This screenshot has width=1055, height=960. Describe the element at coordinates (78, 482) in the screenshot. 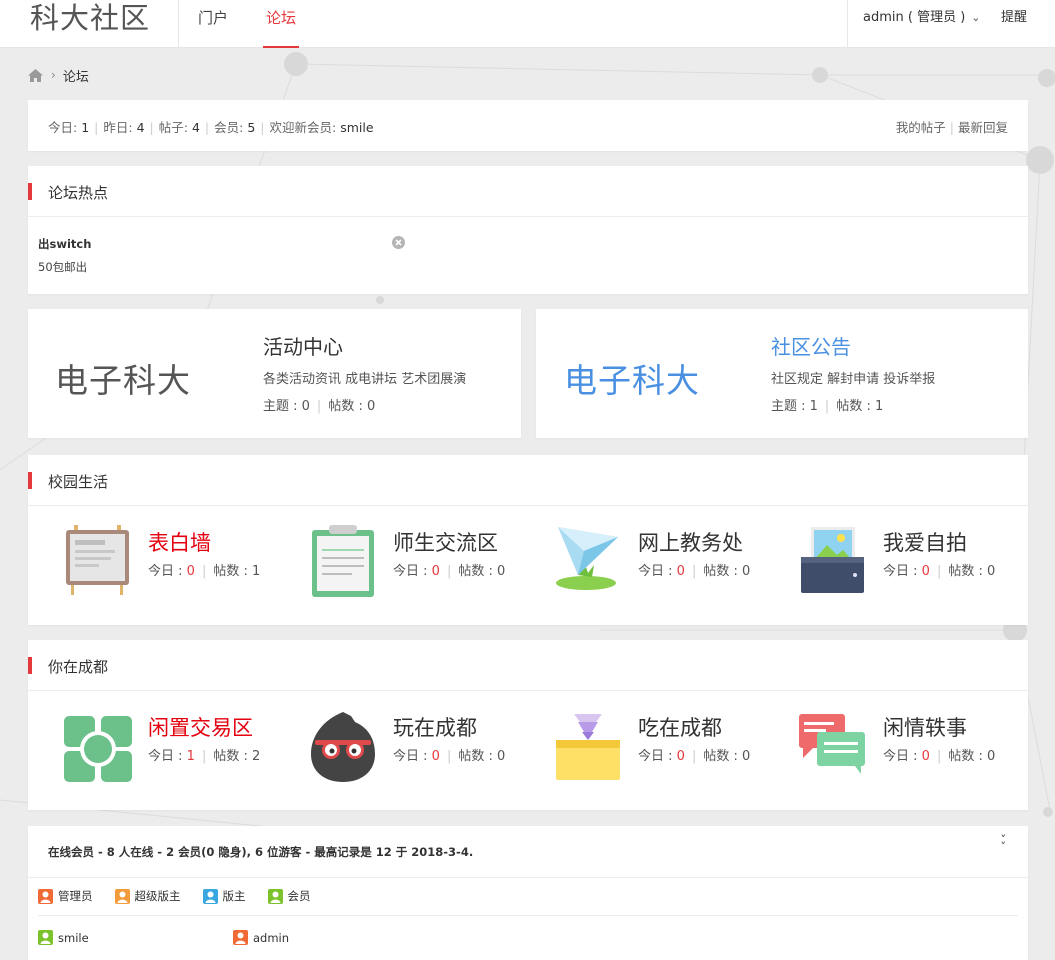

I see `section-title: 校园生活` at that location.